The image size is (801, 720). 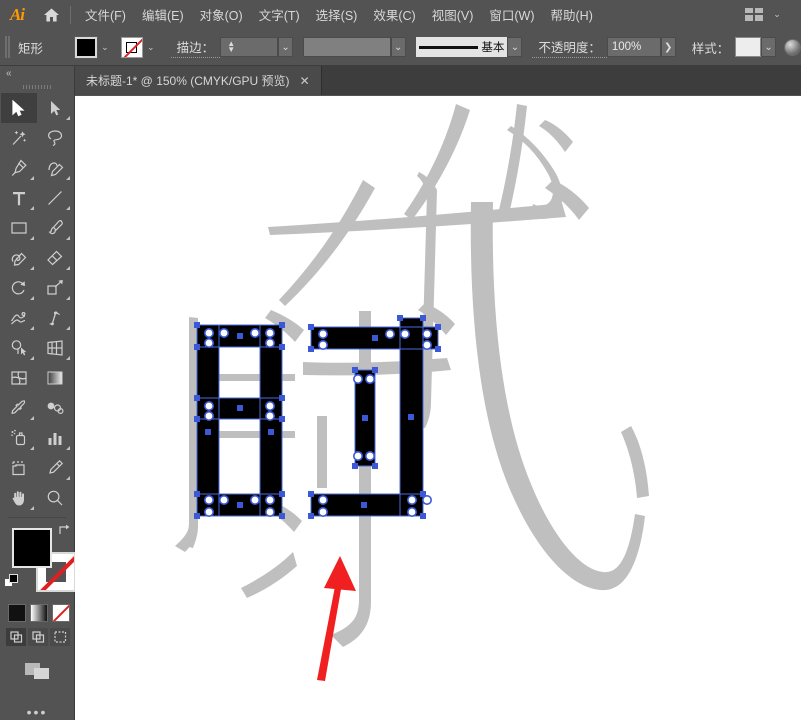 I want to click on rotate-tool, so click(x=19, y=288).